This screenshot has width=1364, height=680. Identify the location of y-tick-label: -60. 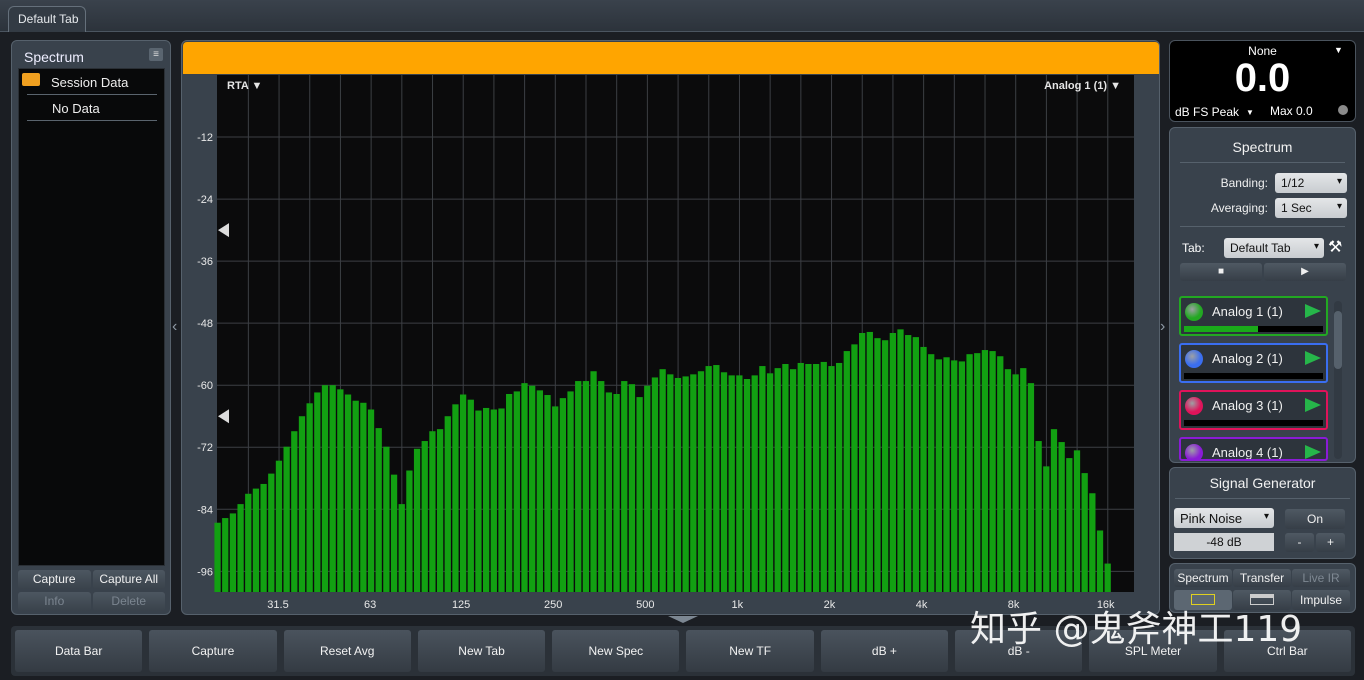
(205, 386).